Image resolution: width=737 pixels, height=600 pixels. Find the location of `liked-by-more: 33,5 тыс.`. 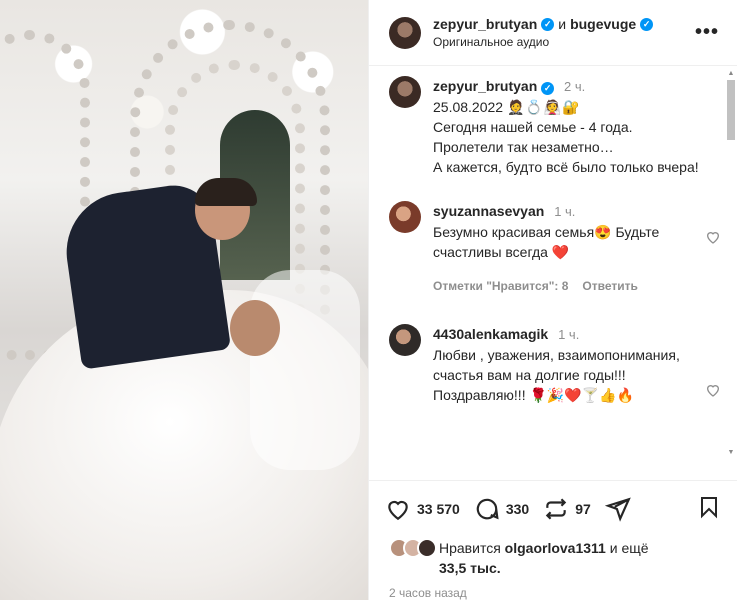

liked-by-more: 33,5 тыс. is located at coordinates (470, 568).